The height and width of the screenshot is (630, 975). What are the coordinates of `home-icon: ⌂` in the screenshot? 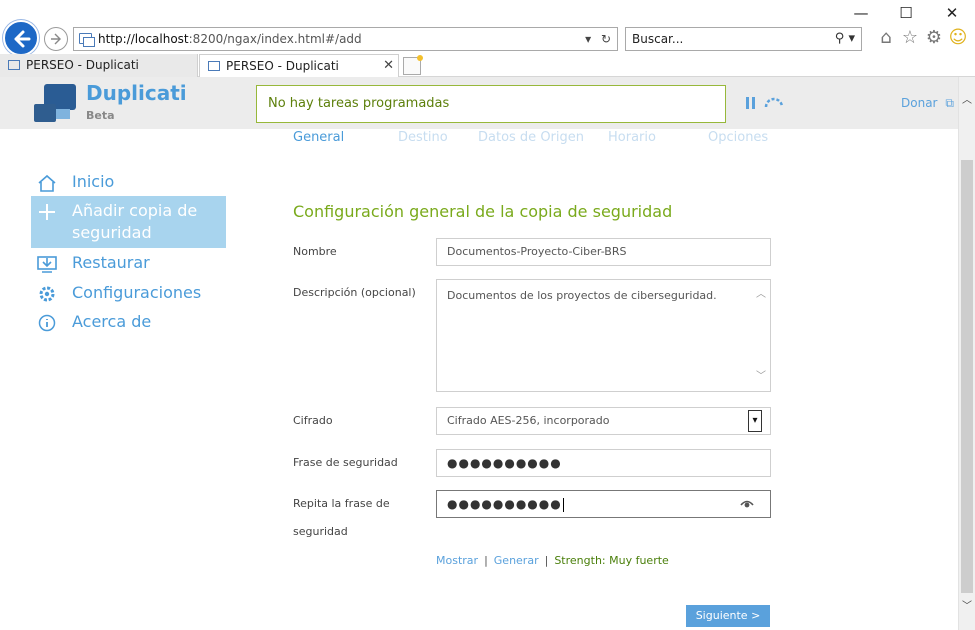 It's located at (886, 37).